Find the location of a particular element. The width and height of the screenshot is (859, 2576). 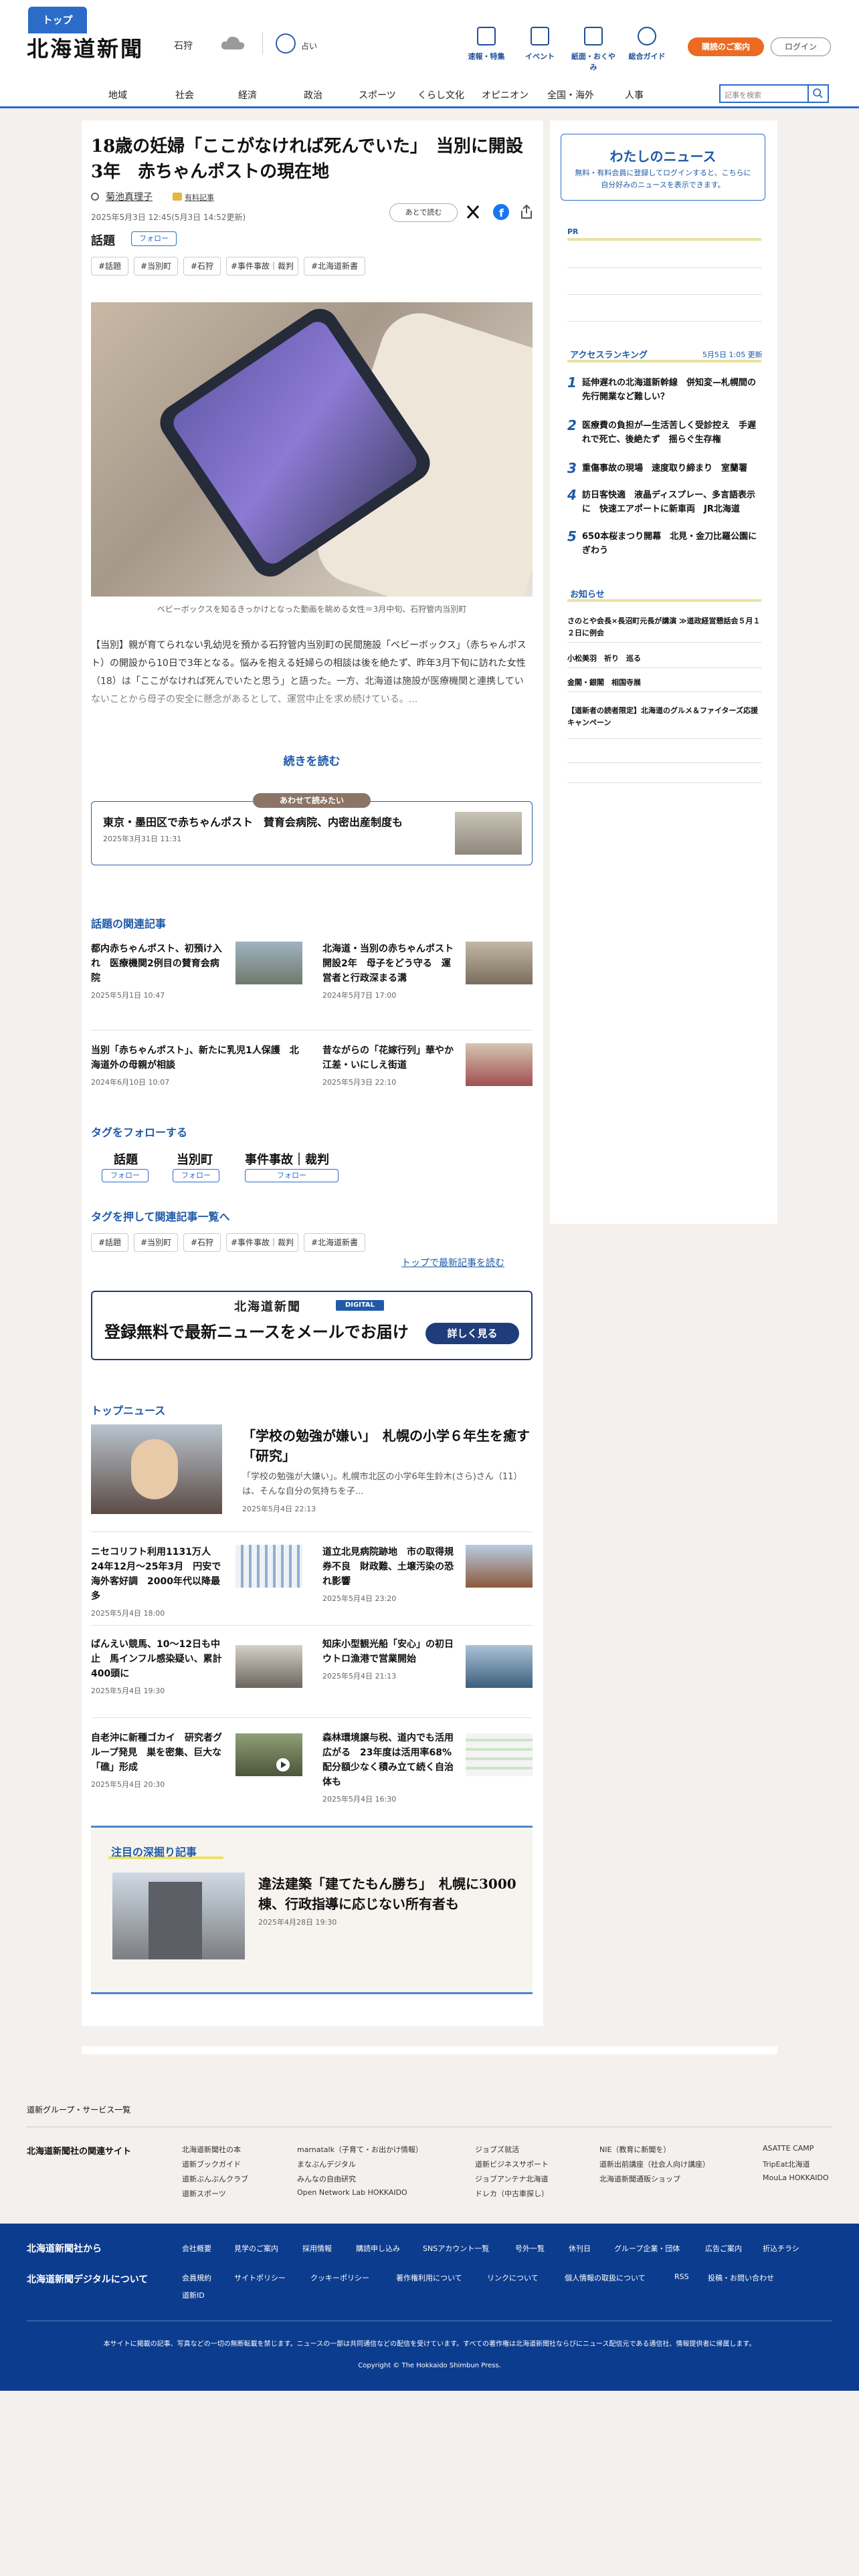

chart-thumbnail is located at coordinates (269, 1566).